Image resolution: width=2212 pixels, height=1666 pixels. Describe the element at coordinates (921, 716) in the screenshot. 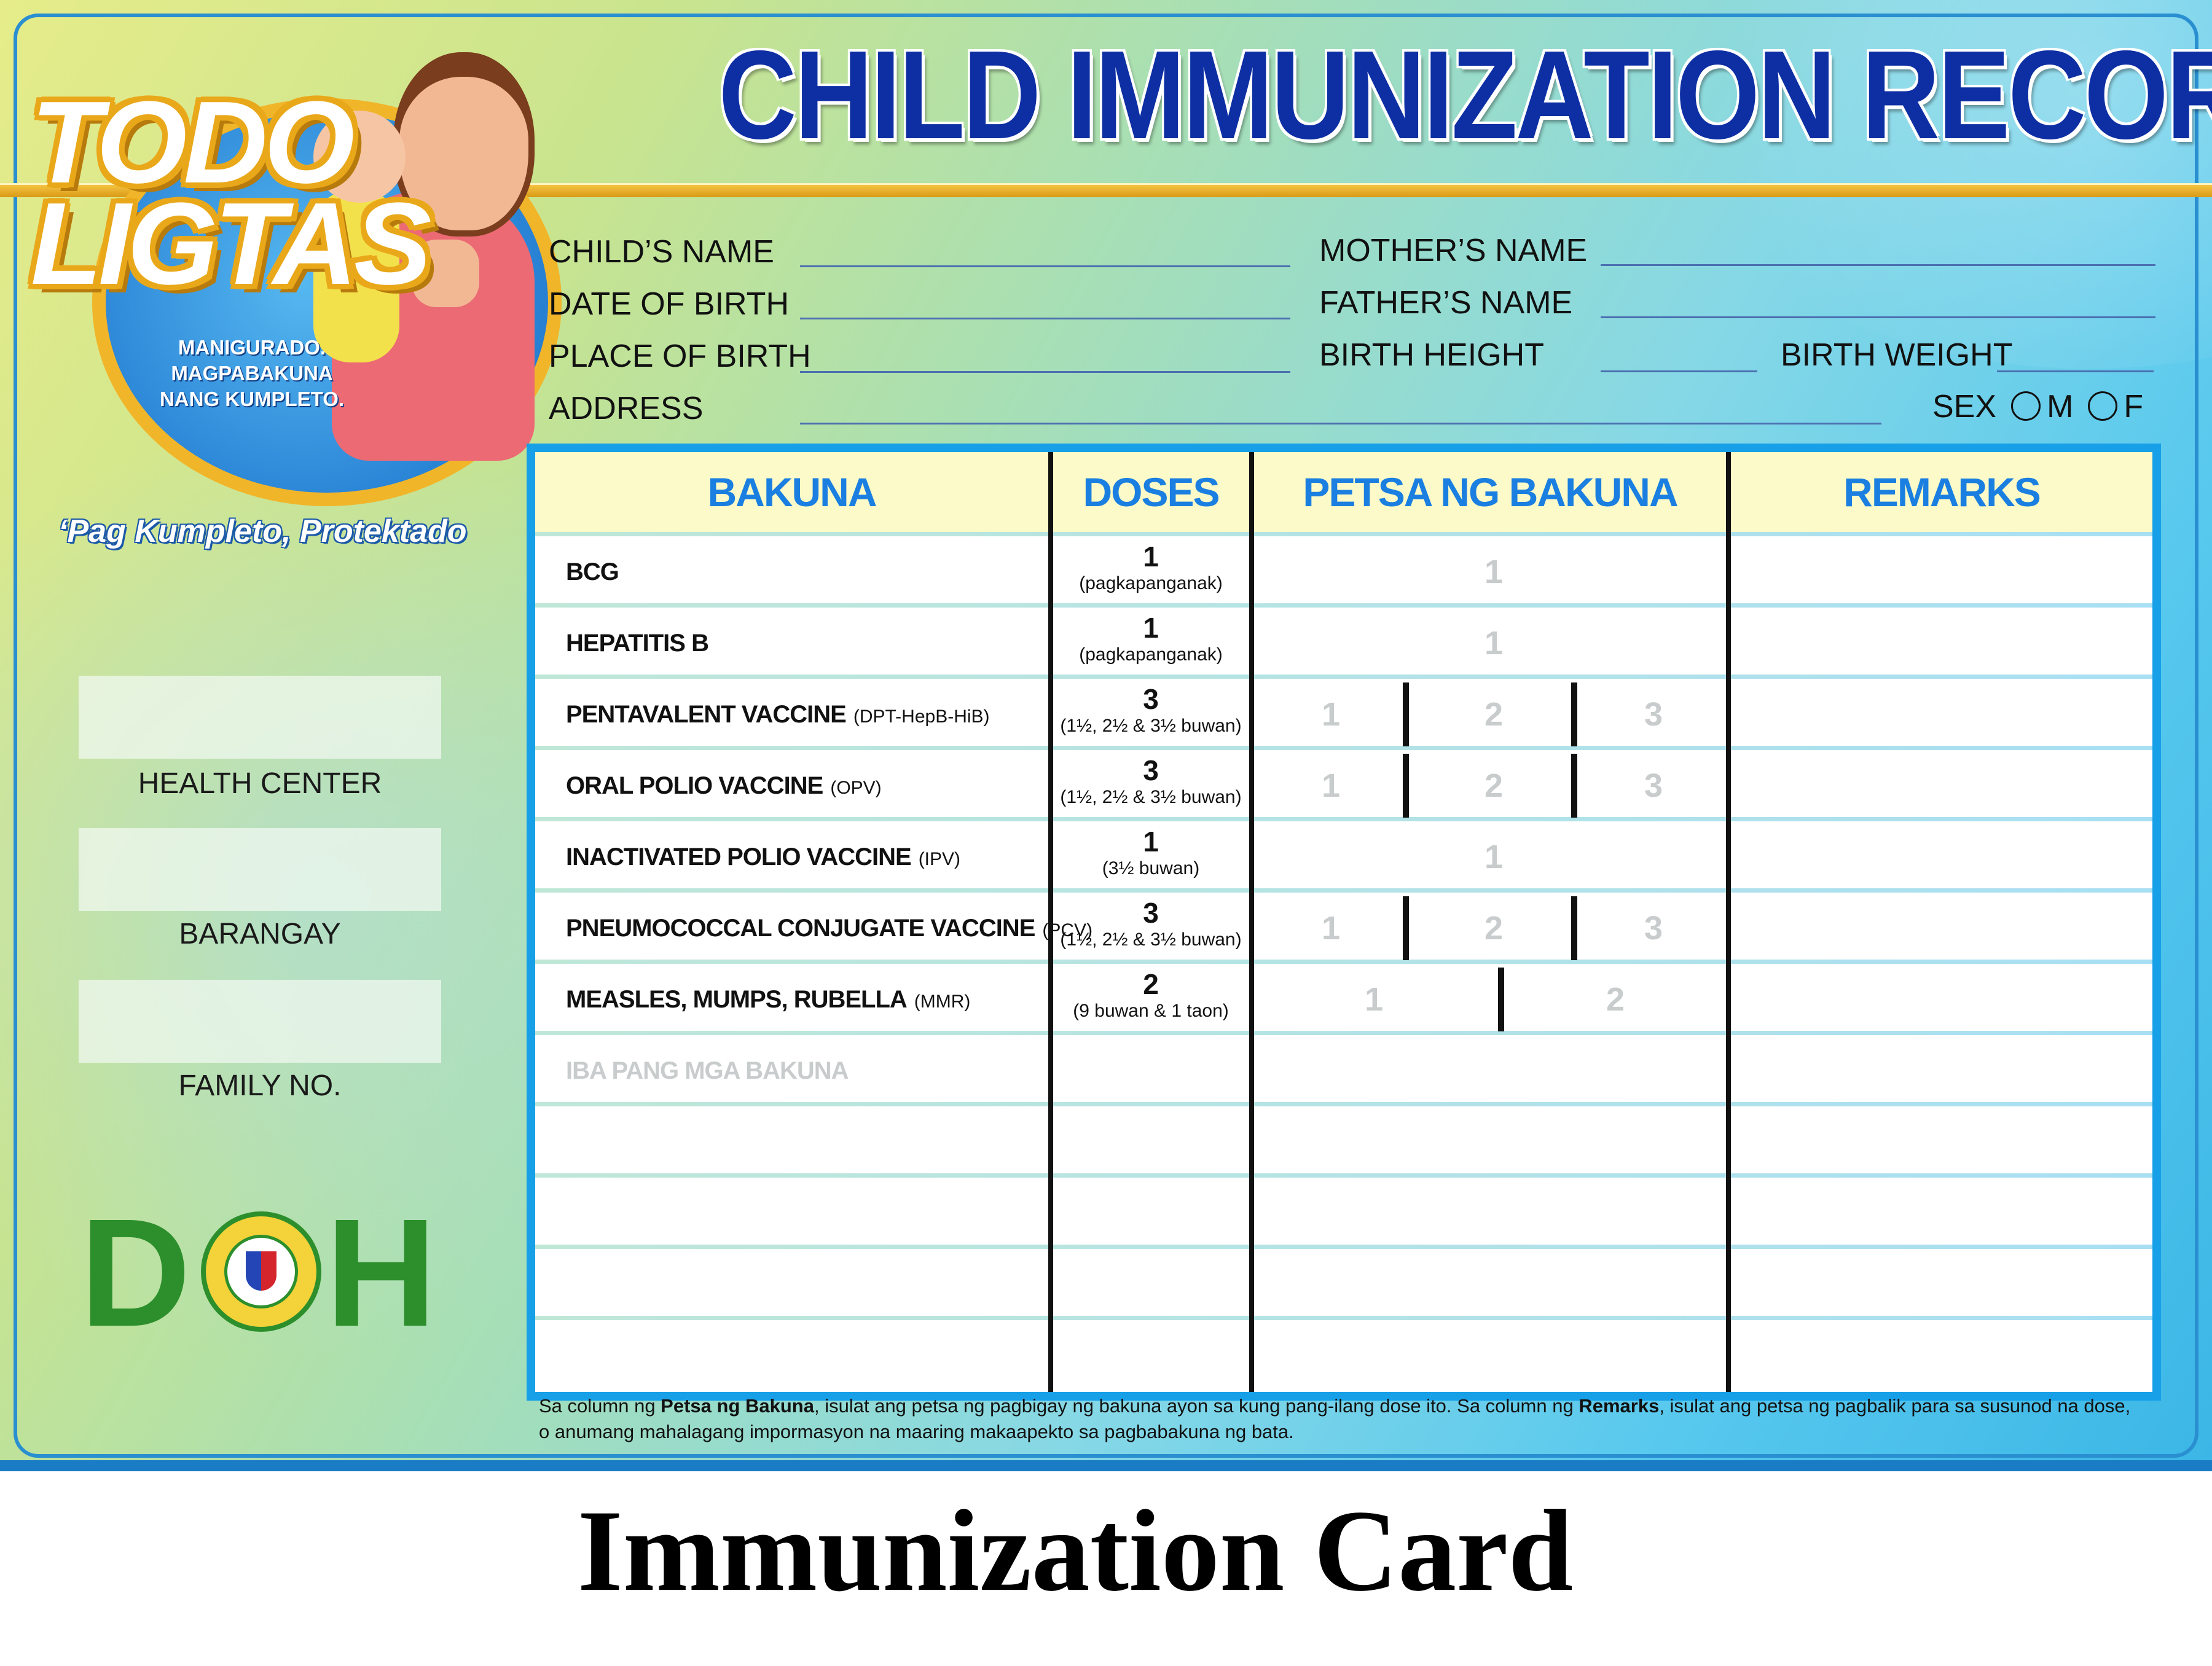

I see `vaccine-abbrev: (DPT-HepB-HiB)` at that location.